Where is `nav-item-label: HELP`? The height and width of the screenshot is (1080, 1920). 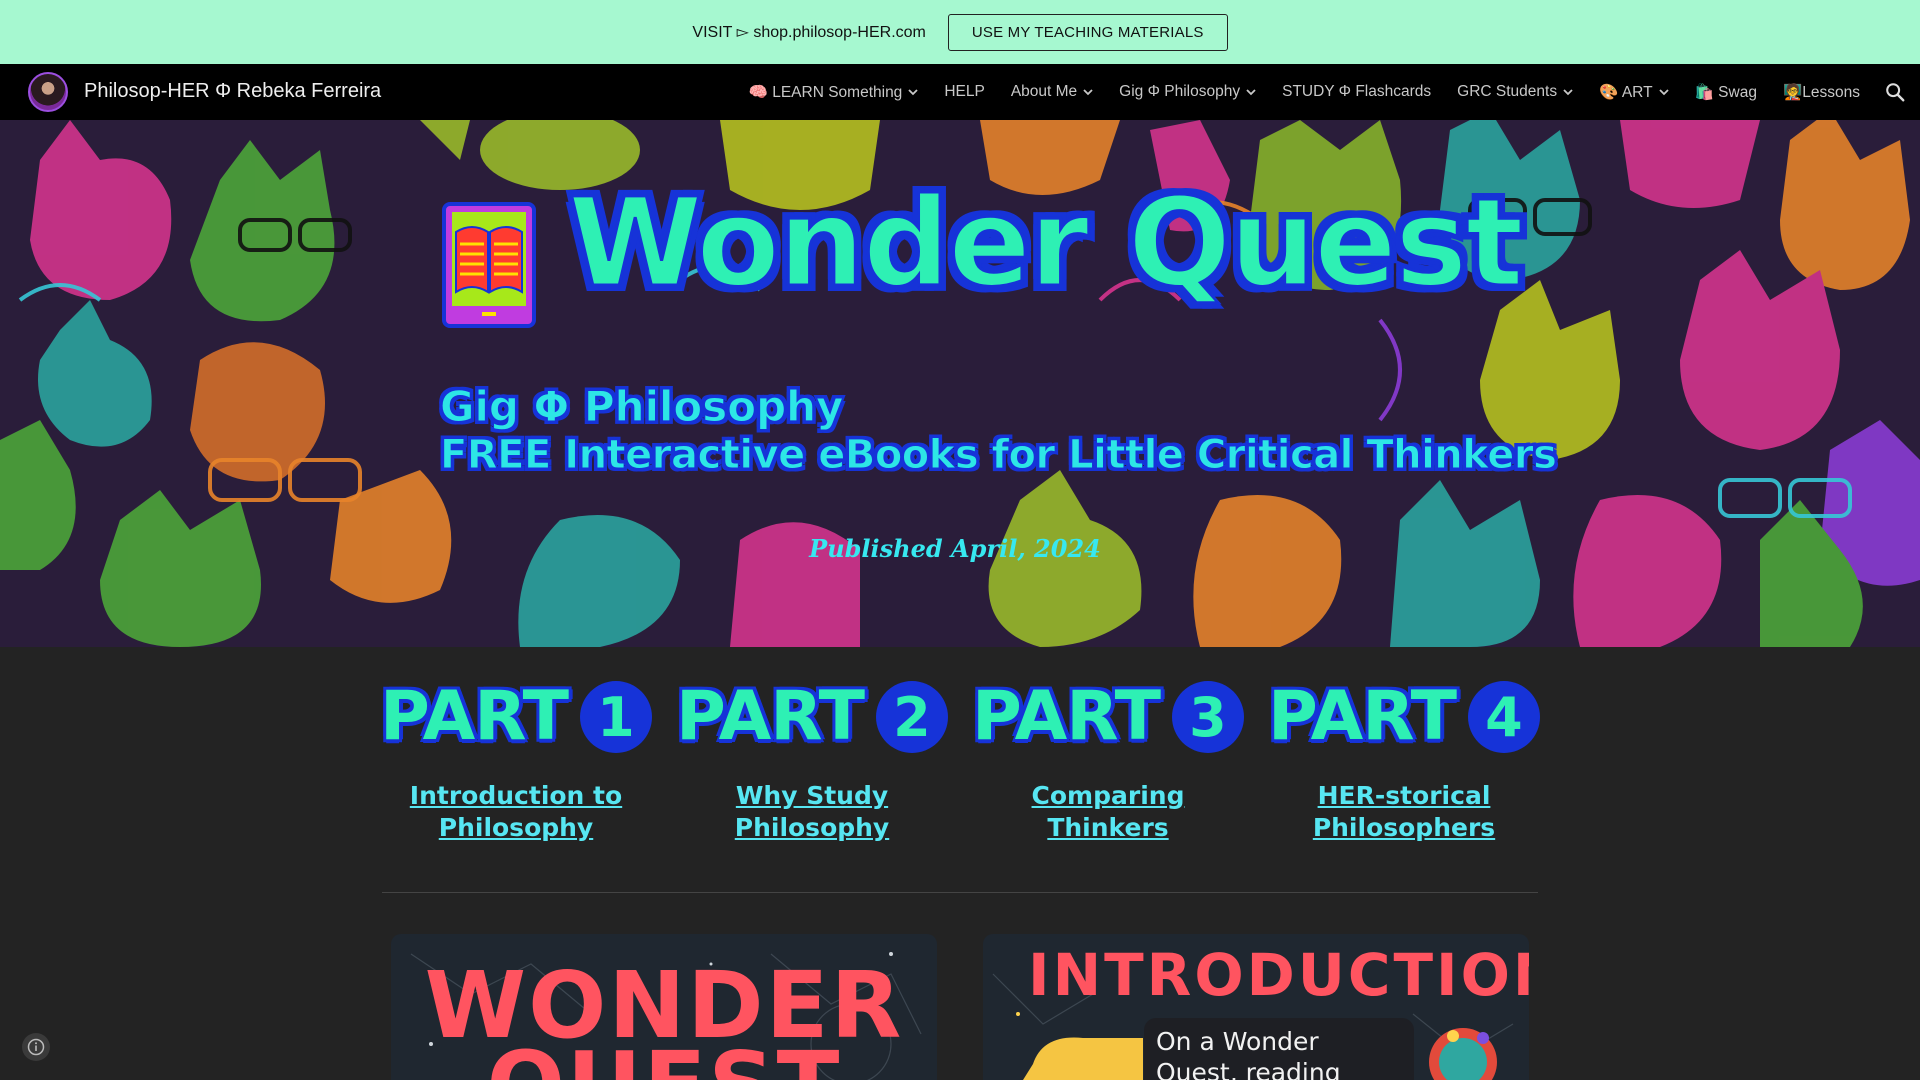
nav-item-label: HELP is located at coordinates (964, 91).